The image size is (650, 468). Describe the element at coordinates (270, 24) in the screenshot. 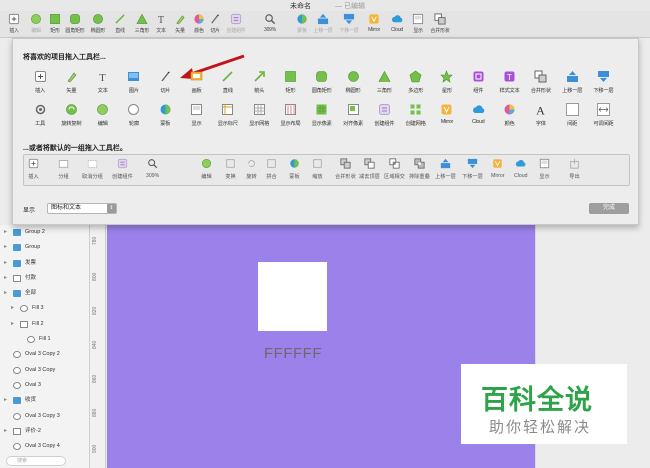

I see `toolbar-item: 309%` at that location.